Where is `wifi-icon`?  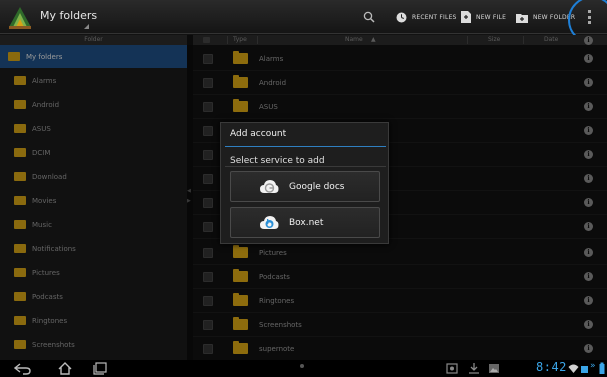
wifi-icon is located at coordinates (573, 368).